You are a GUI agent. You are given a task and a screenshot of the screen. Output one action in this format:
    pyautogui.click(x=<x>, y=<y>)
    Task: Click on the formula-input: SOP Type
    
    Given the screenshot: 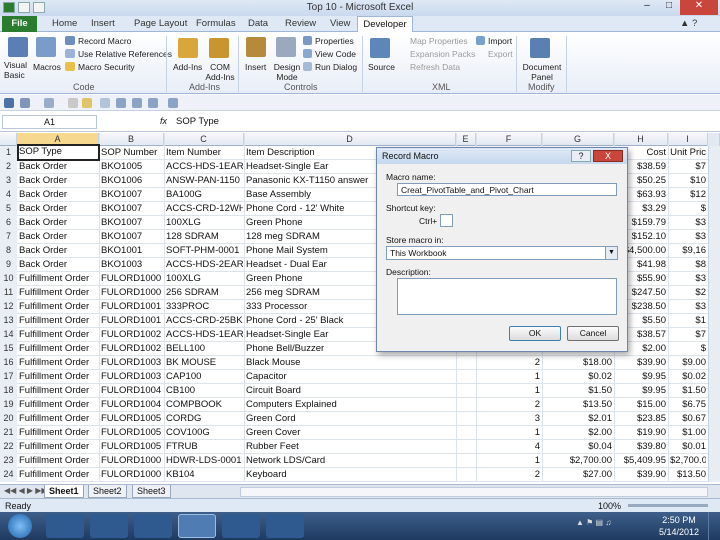 What is the action you would take?
    pyautogui.click(x=197, y=121)
    